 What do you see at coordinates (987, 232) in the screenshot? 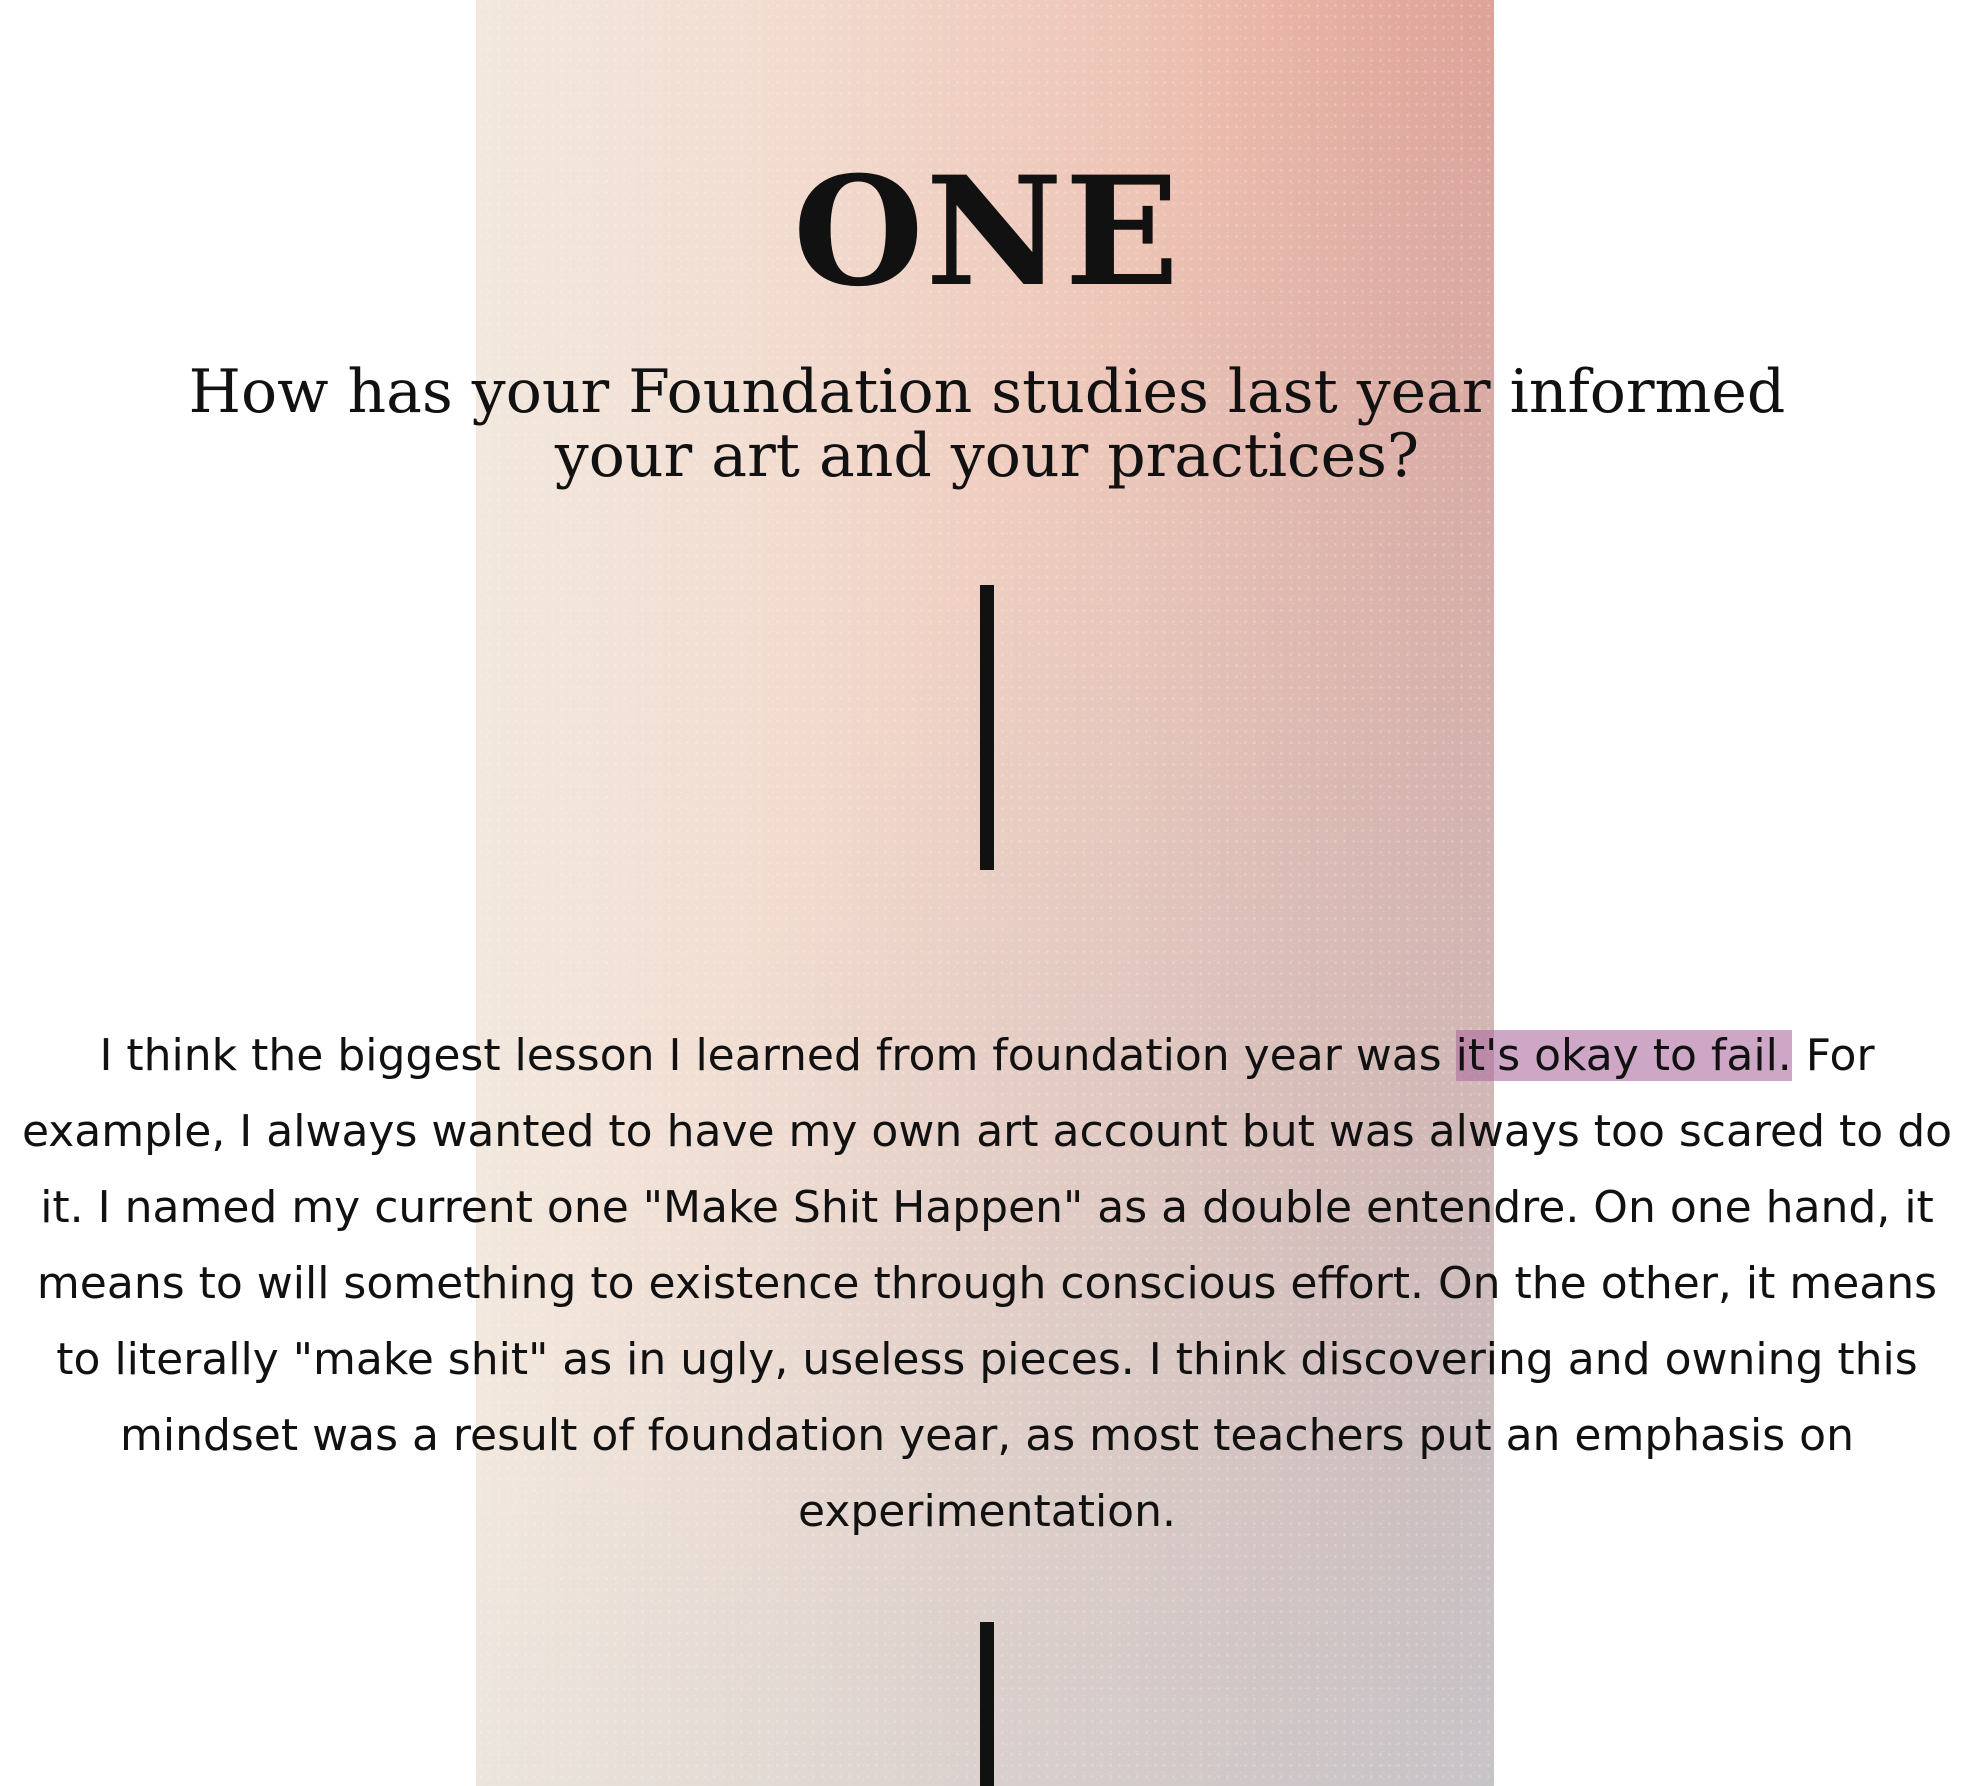
I see `section-number-title: ONE` at bounding box center [987, 232].